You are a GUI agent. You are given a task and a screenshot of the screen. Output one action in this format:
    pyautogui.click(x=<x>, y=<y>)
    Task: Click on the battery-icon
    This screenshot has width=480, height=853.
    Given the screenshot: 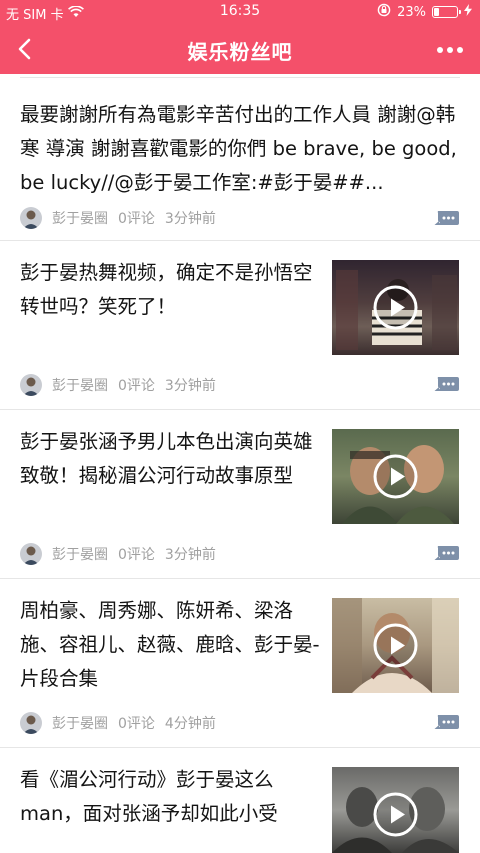 What is the action you would take?
    pyautogui.click(x=446, y=12)
    